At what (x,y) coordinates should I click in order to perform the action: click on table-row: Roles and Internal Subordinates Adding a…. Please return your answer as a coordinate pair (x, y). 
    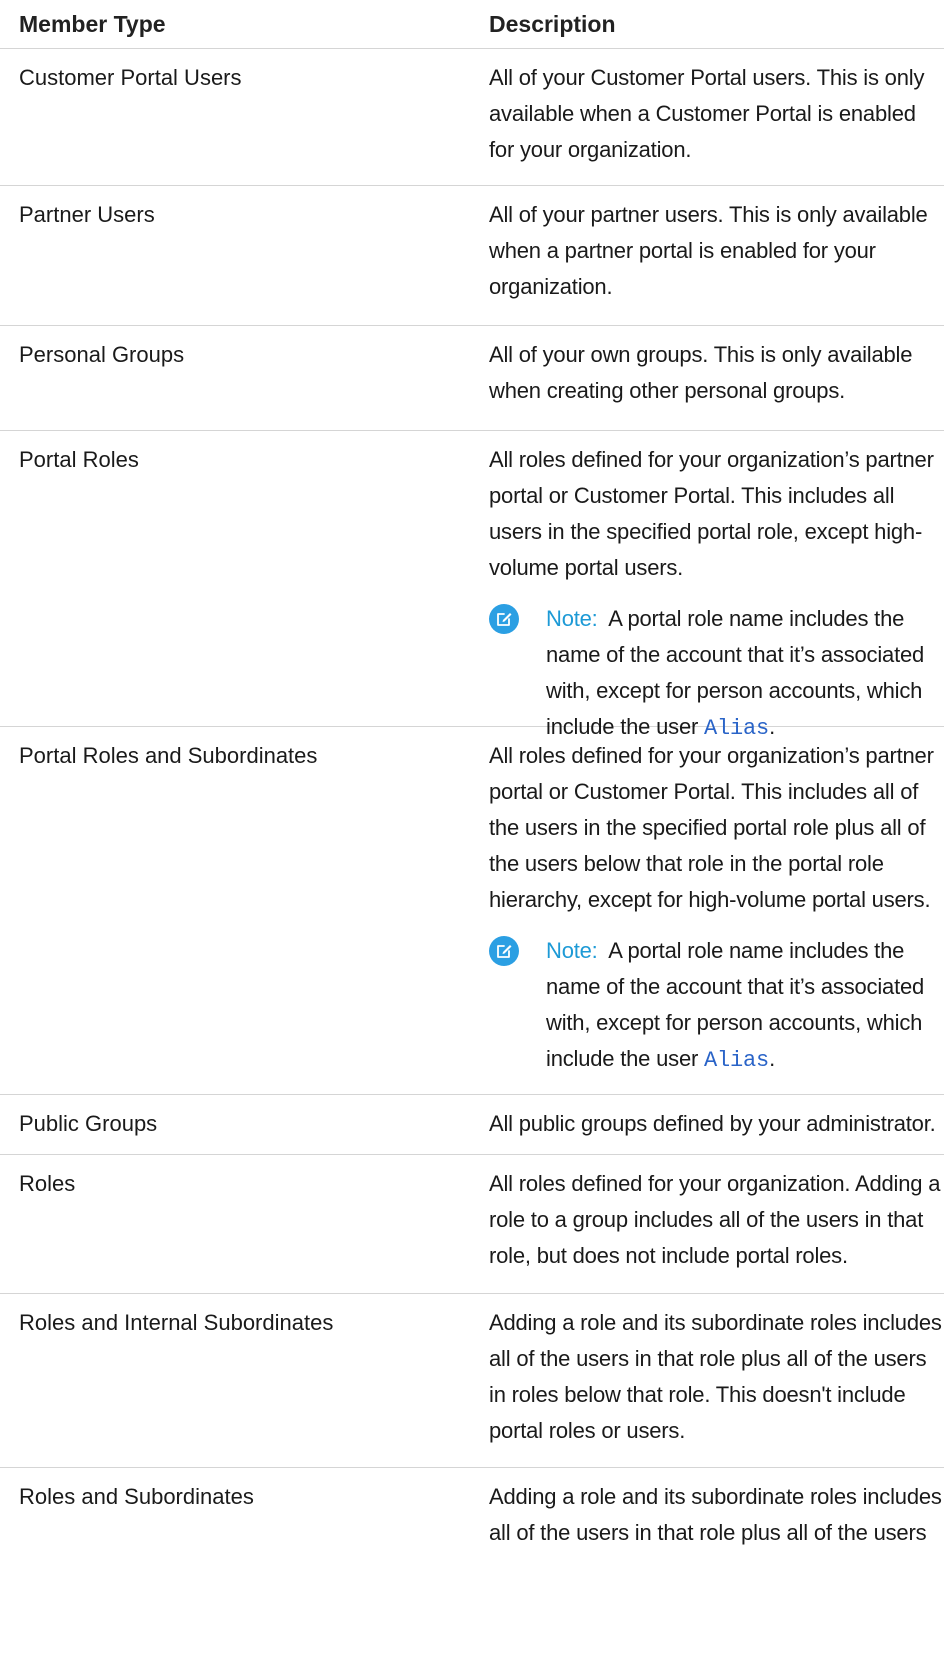
    Looking at the image, I should click on (472, 1381).